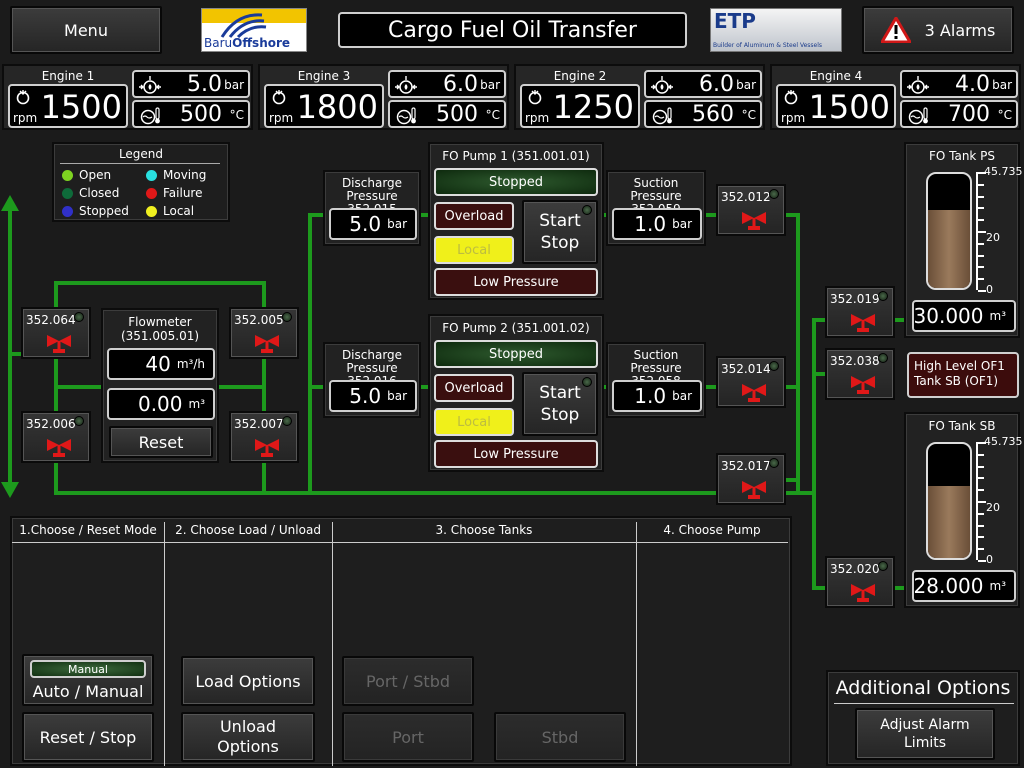 The width and height of the screenshot is (1024, 768). Describe the element at coordinates (372, 380) in the screenshot. I see `discharge-pressure-panel: DischargePressure 352.0165.0bar` at that location.